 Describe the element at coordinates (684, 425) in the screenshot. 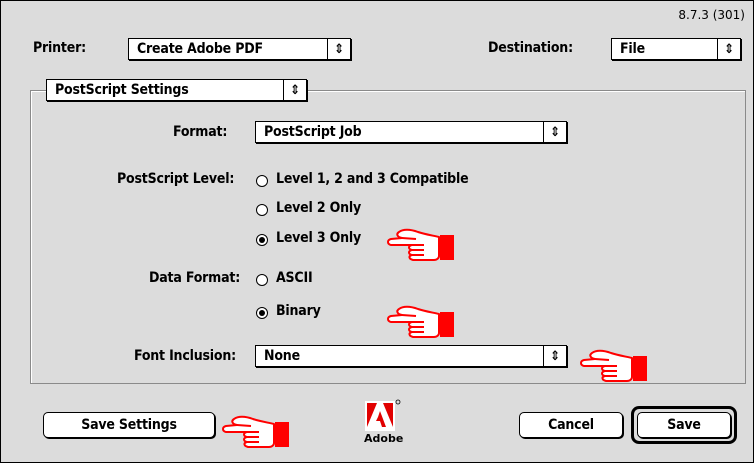

I see `save-button: Save` at that location.